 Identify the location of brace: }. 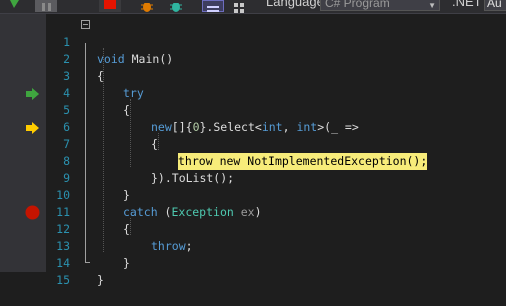
(100, 280).